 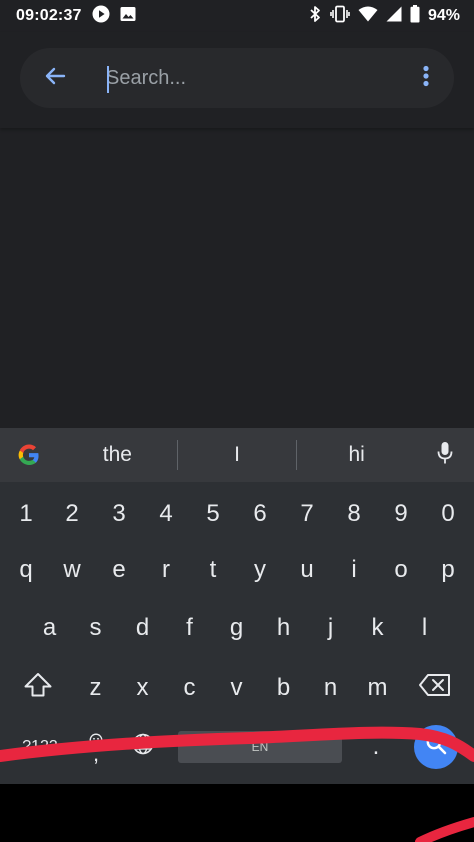 I want to click on google-logo-icon, so click(x=29, y=455).